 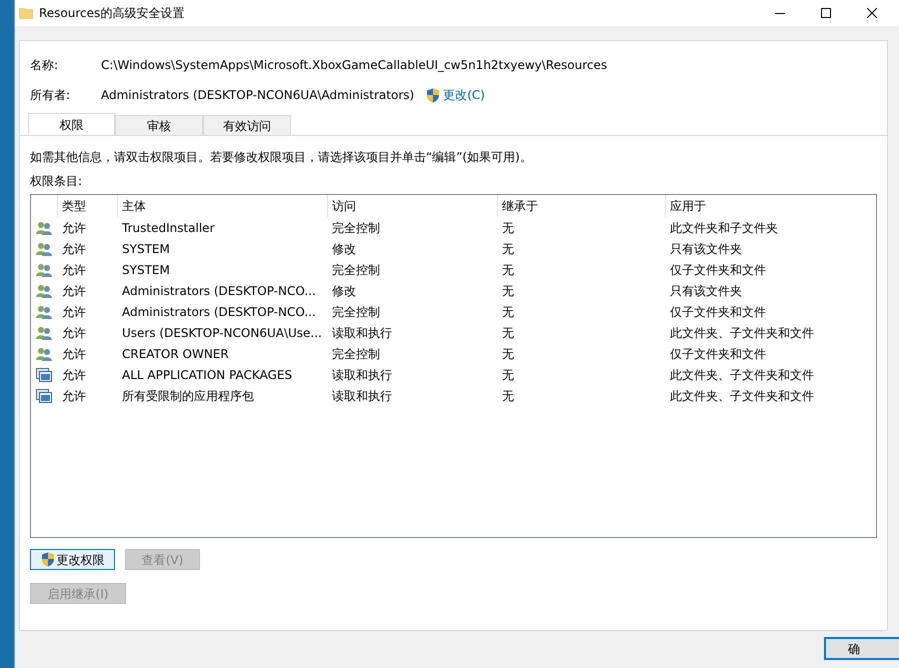 I want to click on table-cell-text: CREATOR OWNER, so click(x=175, y=354).